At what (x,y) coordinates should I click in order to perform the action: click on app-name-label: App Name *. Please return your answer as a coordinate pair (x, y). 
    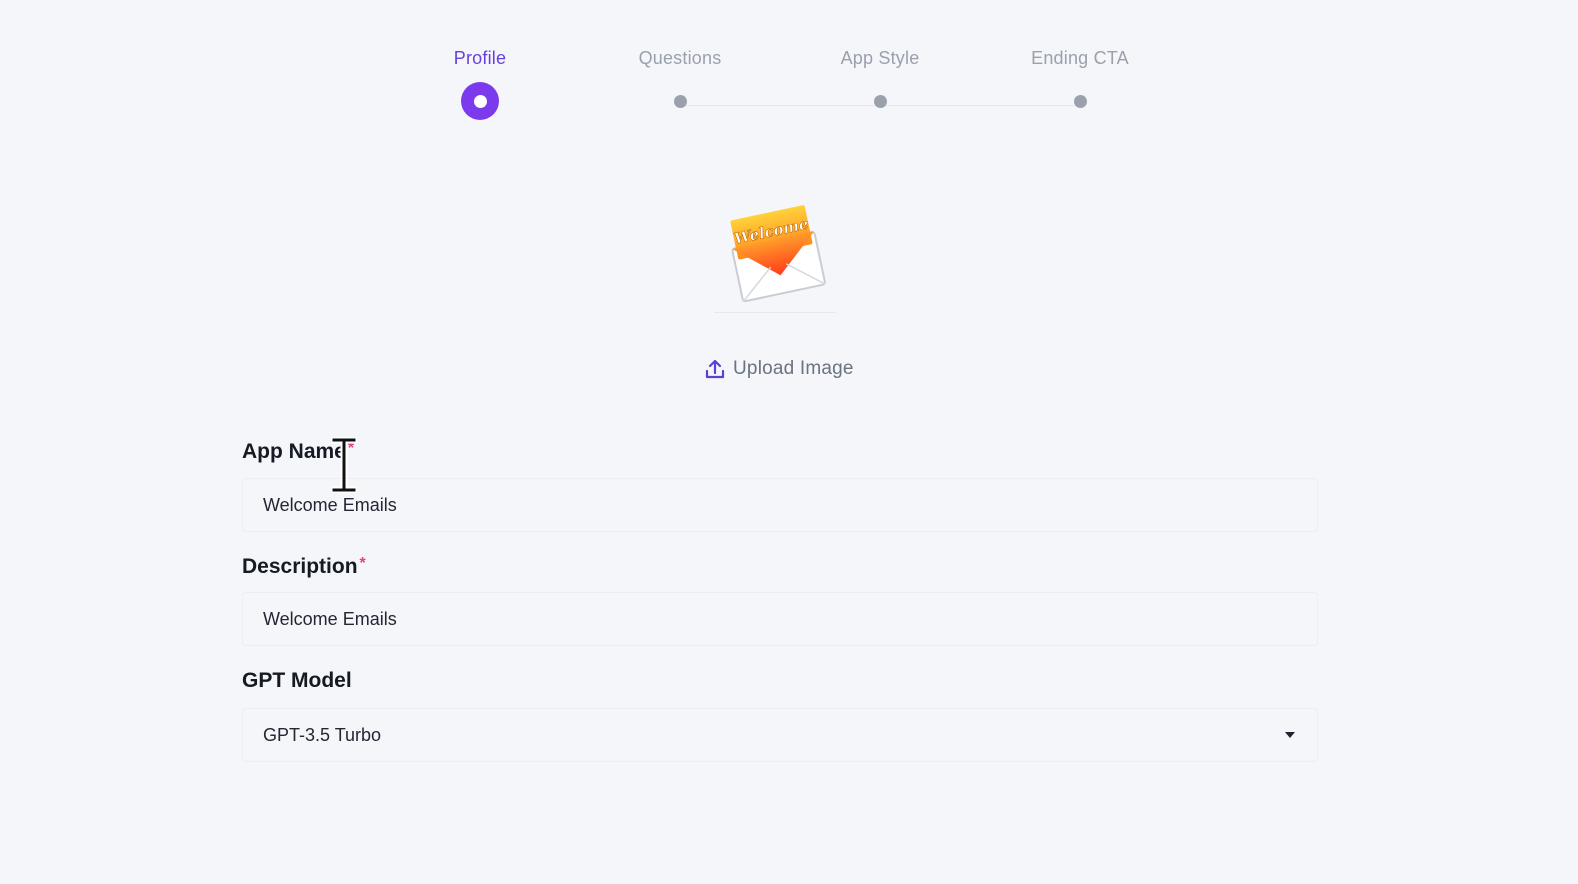
    Looking at the image, I should click on (298, 452).